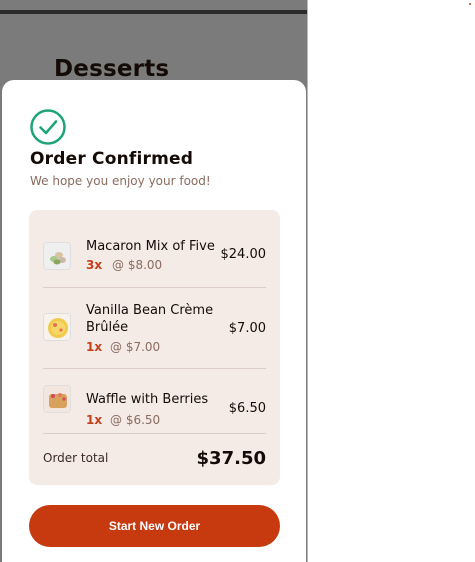 The width and height of the screenshot is (475, 562). What do you see at coordinates (154, 433) in the screenshot?
I see `item-divider` at bounding box center [154, 433].